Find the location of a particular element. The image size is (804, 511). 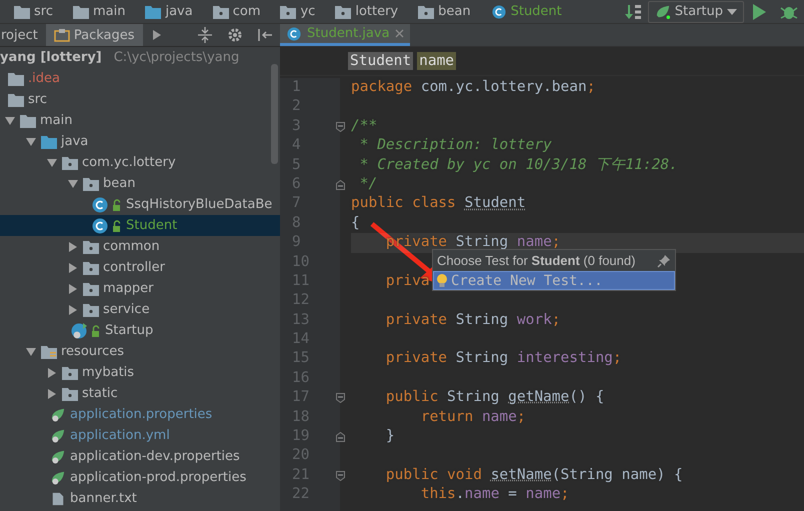

code-line: * Created by yc on 10/3/18 下午11:28. is located at coordinates (518, 164).